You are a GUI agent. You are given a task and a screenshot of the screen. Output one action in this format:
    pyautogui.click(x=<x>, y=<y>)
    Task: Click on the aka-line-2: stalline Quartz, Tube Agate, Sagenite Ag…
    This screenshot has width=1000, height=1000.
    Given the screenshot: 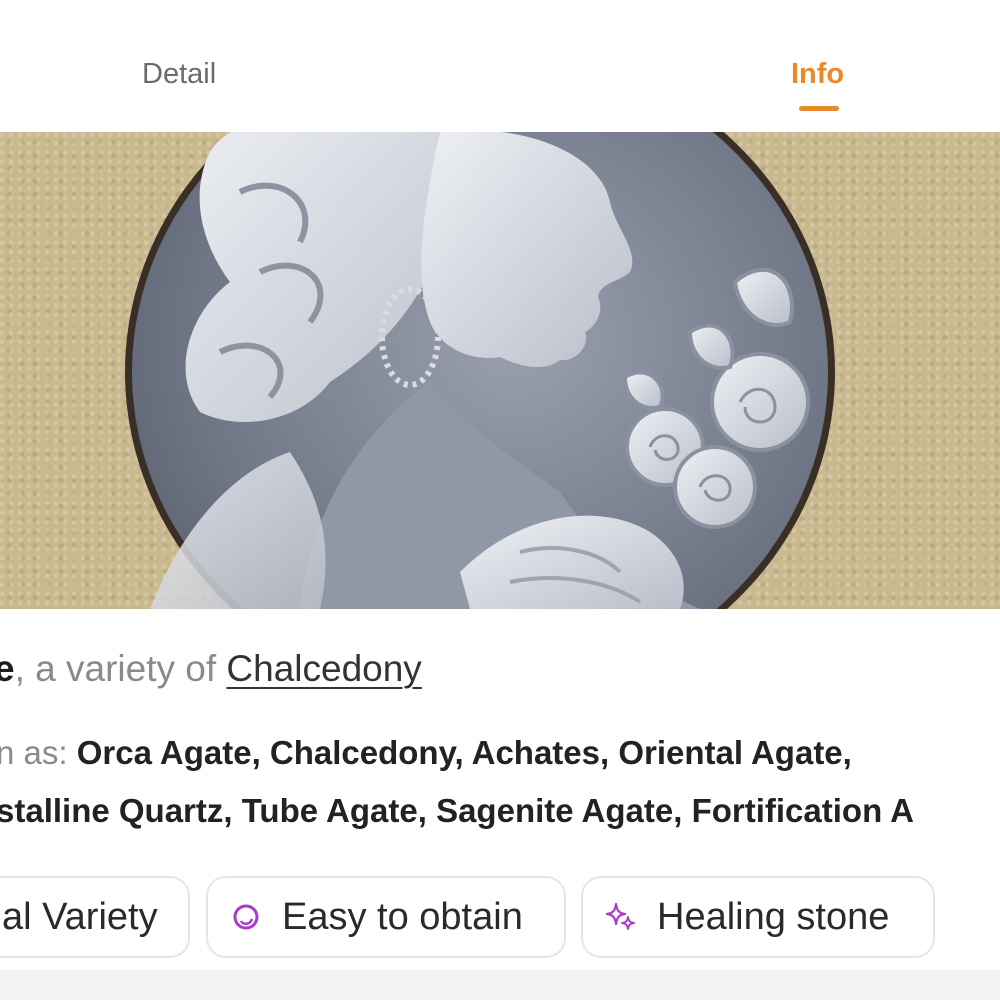 What is the action you would take?
    pyautogui.click(x=457, y=811)
    